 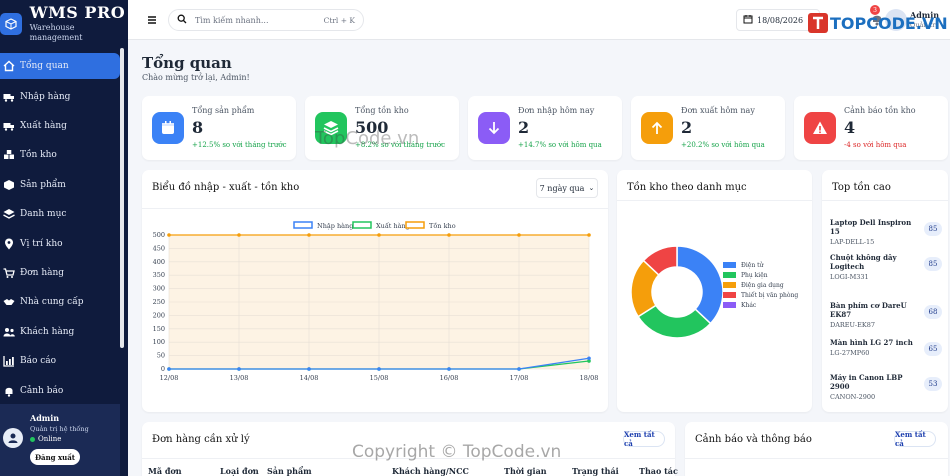 I want to click on sidebar-item-label: Báo cáo, so click(x=38, y=361).